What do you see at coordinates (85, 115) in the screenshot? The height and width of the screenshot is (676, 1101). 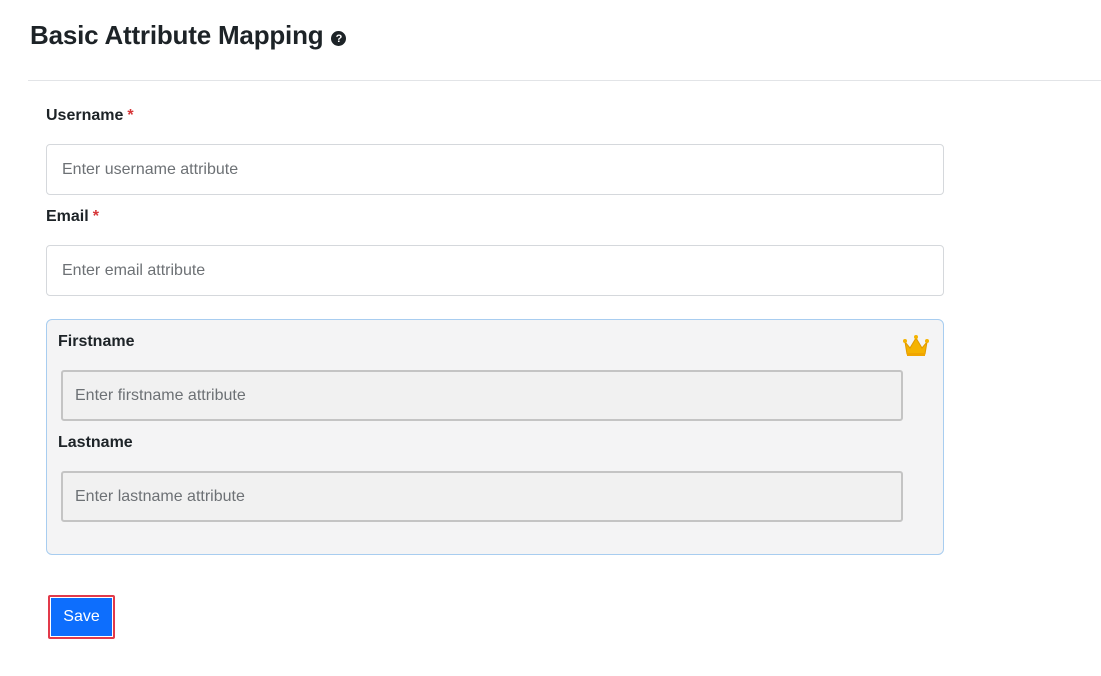 I see `username-label-text: Username` at bounding box center [85, 115].